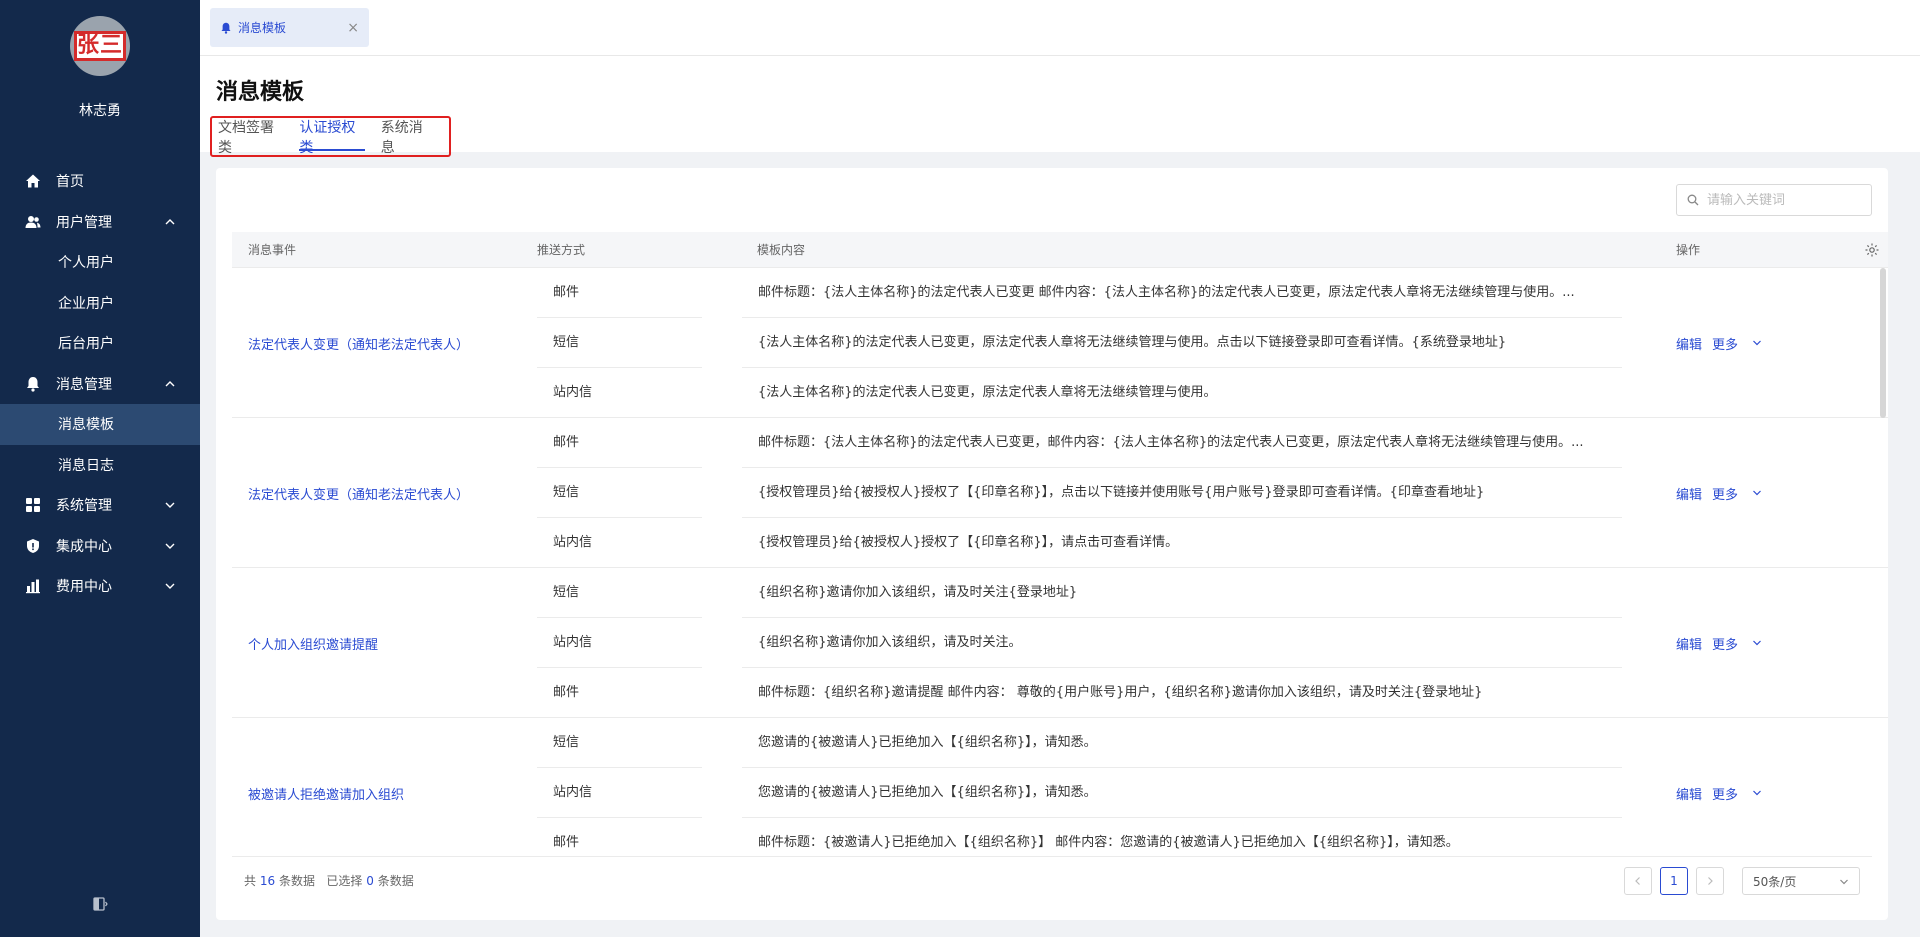  What do you see at coordinates (84, 384) in the screenshot?
I see `sidebar-item-label: 消息管理` at bounding box center [84, 384].